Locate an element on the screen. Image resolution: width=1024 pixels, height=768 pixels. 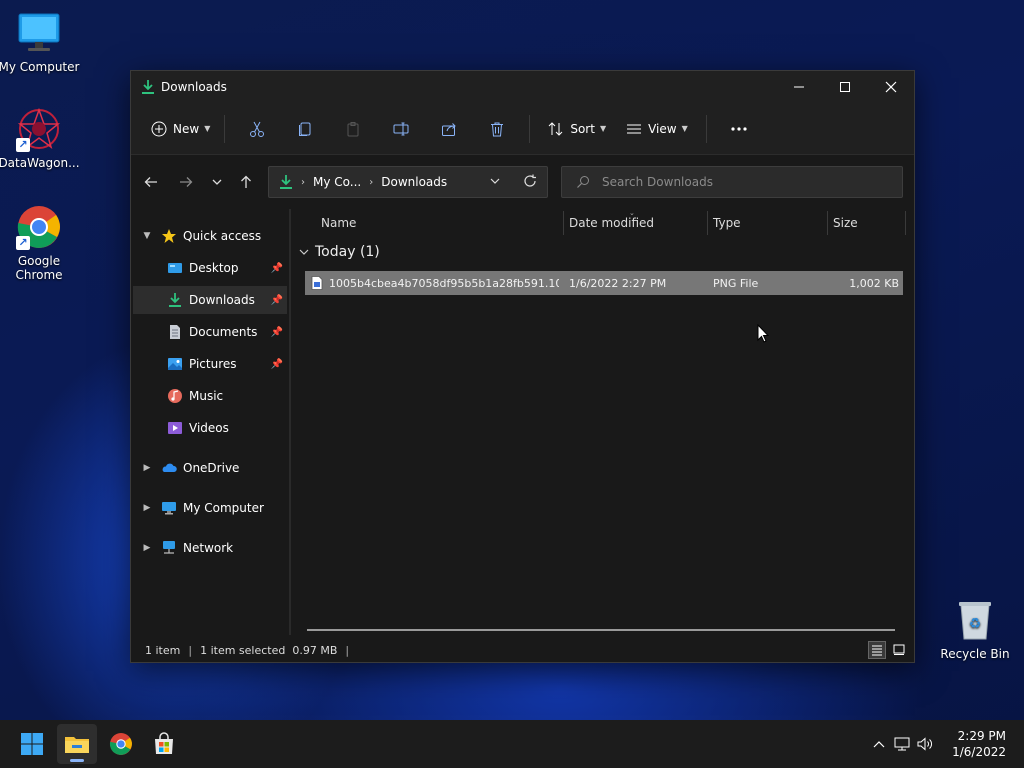
cut-button is located at coordinates (257, 129).